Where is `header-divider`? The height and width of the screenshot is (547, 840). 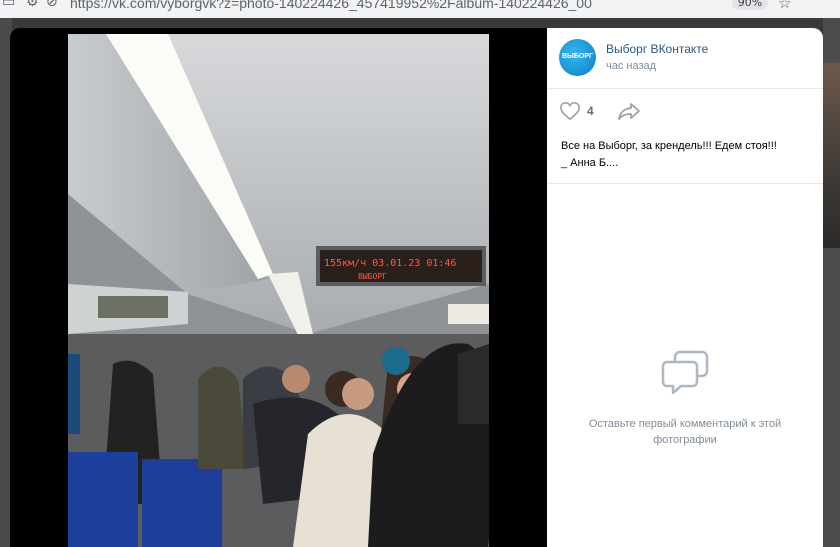 header-divider is located at coordinates (685, 88).